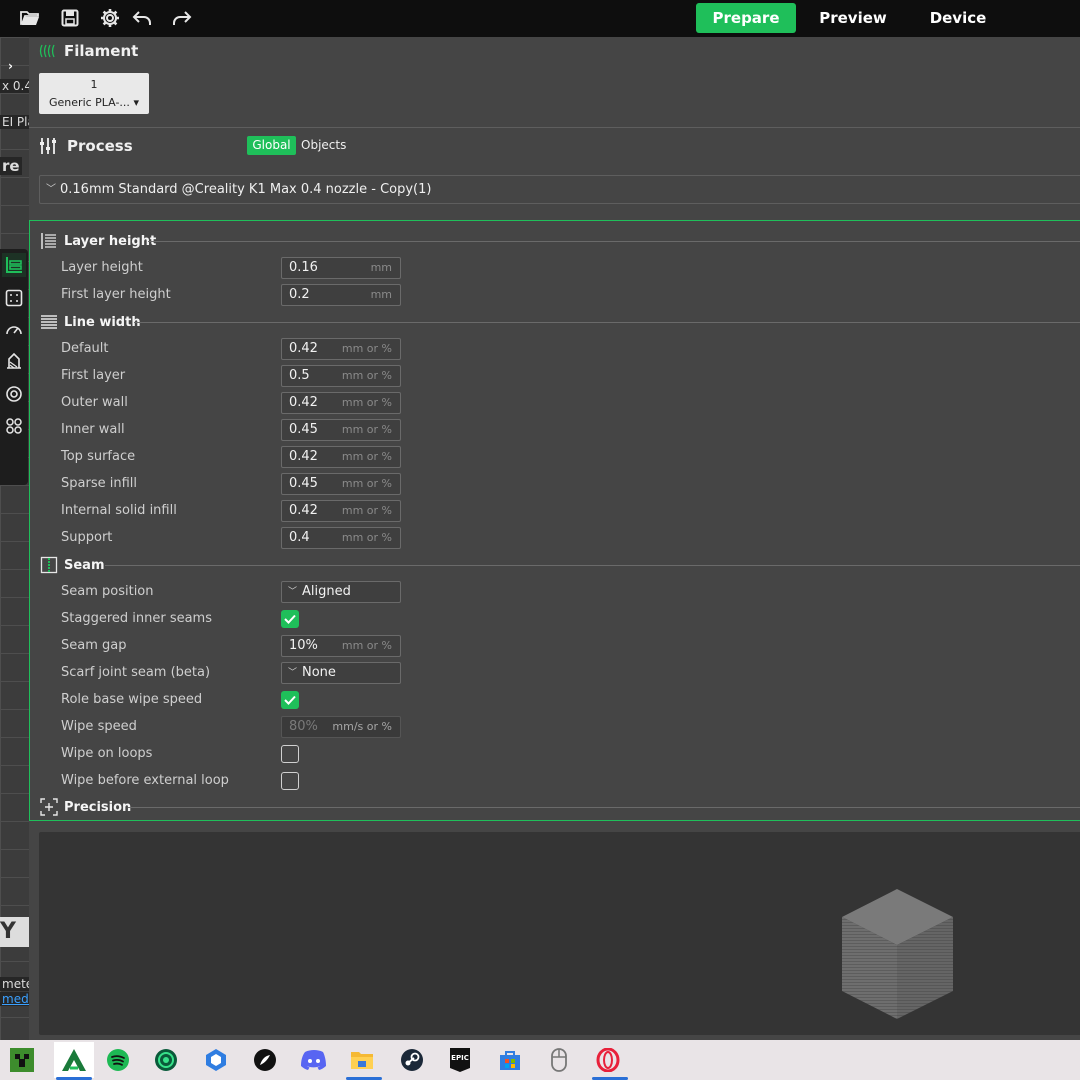  What do you see at coordinates (14, 394) in the screenshot?
I see `others-tool-icon` at bounding box center [14, 394].